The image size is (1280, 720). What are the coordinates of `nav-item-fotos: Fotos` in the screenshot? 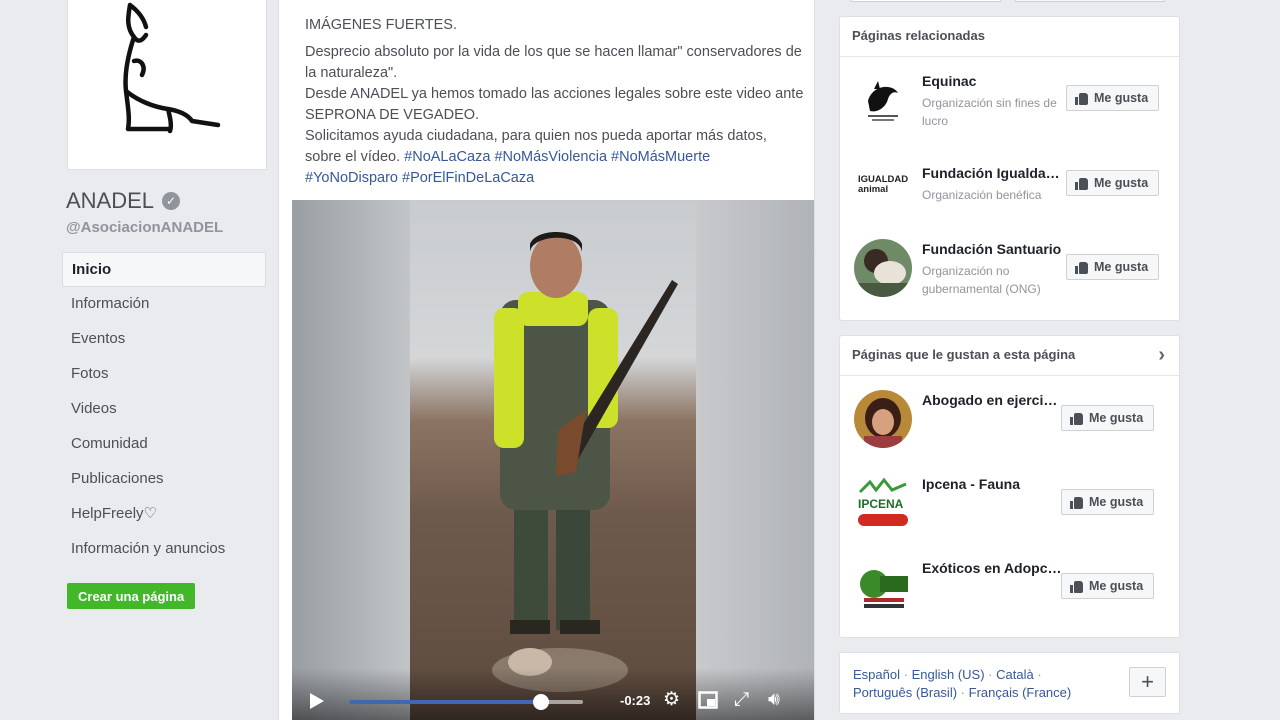 It's located at (164, 374).